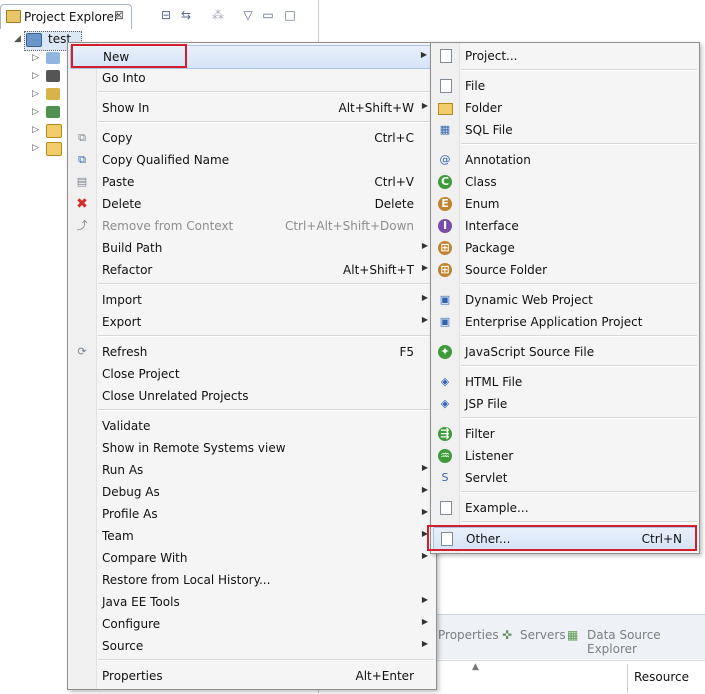  What do you see at coordinates (565, 404) in the screenshot?
I see `submenu-item-jsp-file: ◈ JSP File` at bounding box center [565, 404].